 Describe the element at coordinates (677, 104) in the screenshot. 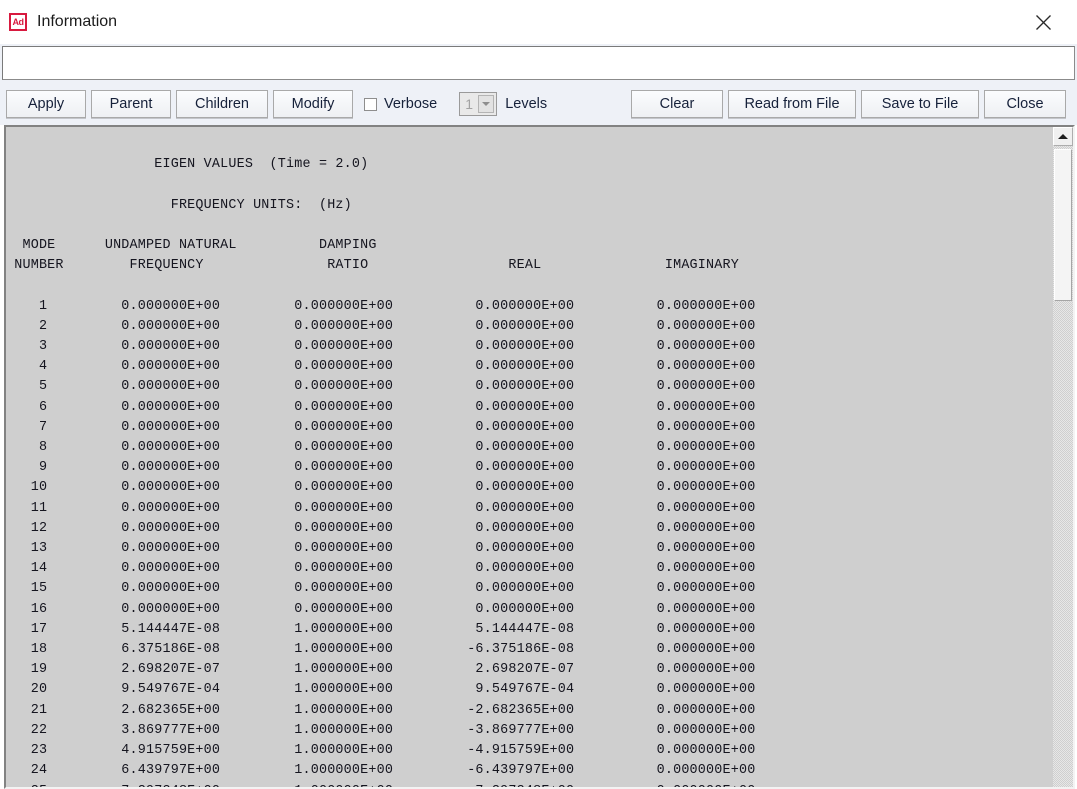

I see `clear-button: Clear` at that location.